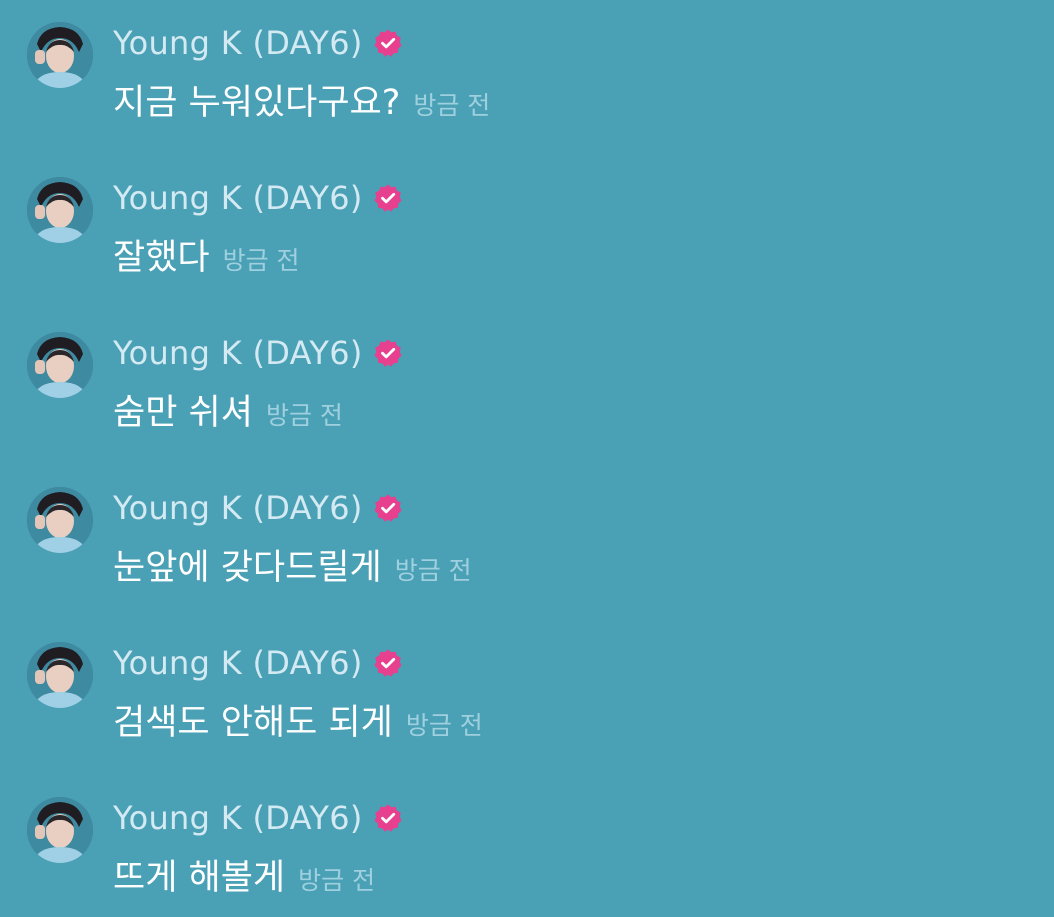 The width and height of the screenshot is (1054, 917). Describe the element at coordinates (257, 103) in the screenshot. I see `message-text: 지금 누워있다구요?` at that location.